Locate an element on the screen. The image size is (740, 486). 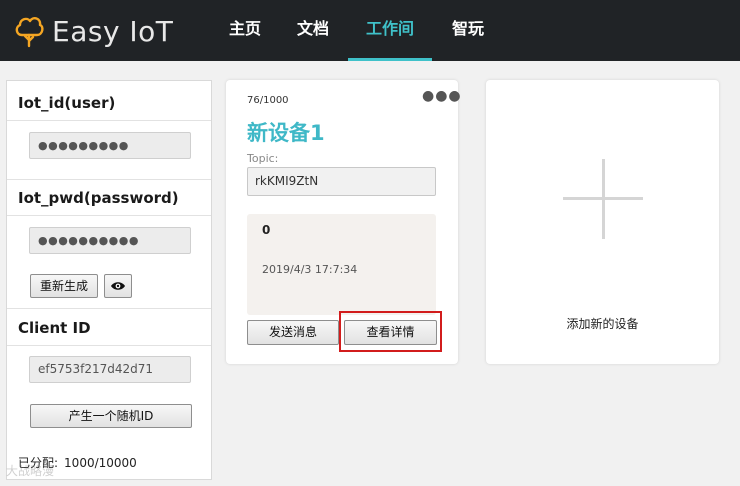
client-id-field: ef5753f217d42d71 is located at coordinates (110, 369).